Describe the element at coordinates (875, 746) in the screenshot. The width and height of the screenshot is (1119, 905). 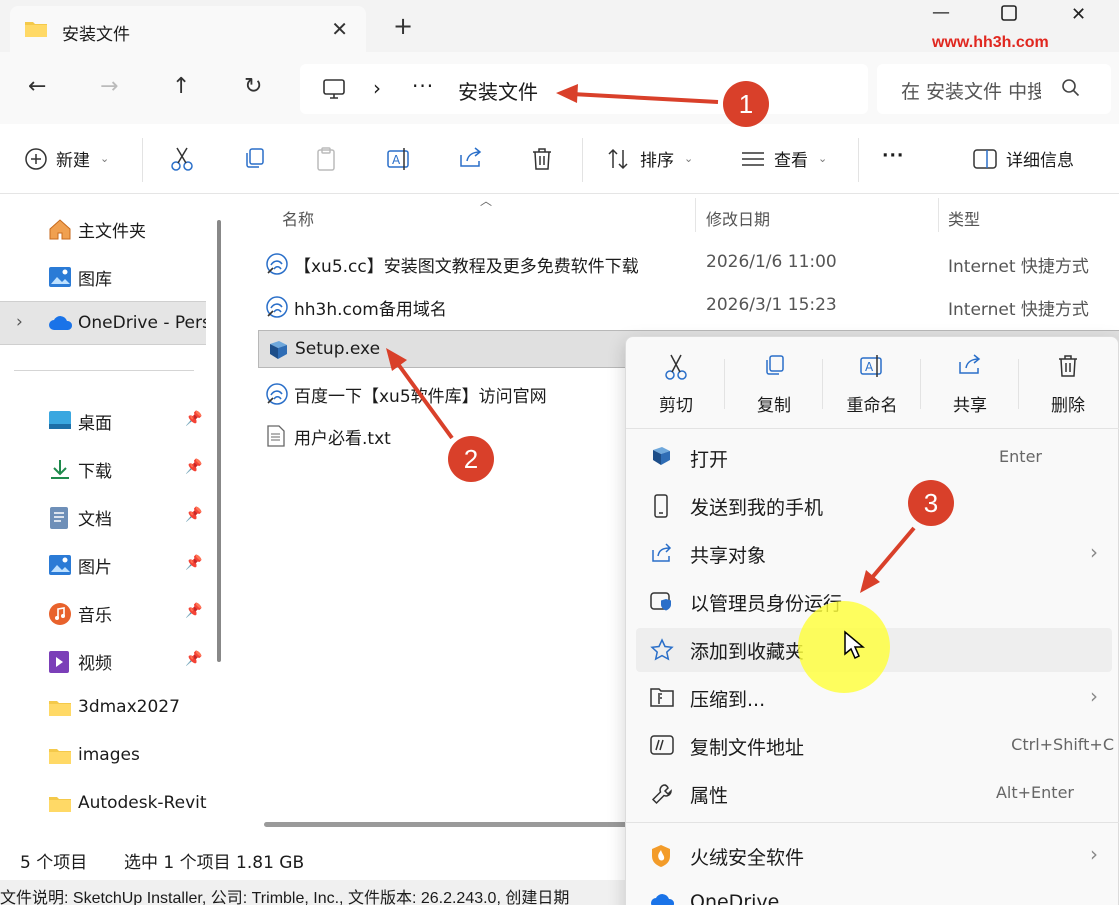
I see `menu-item-copy-as-path: 复制文件地址 Ctrl+Shift+C` at that location.